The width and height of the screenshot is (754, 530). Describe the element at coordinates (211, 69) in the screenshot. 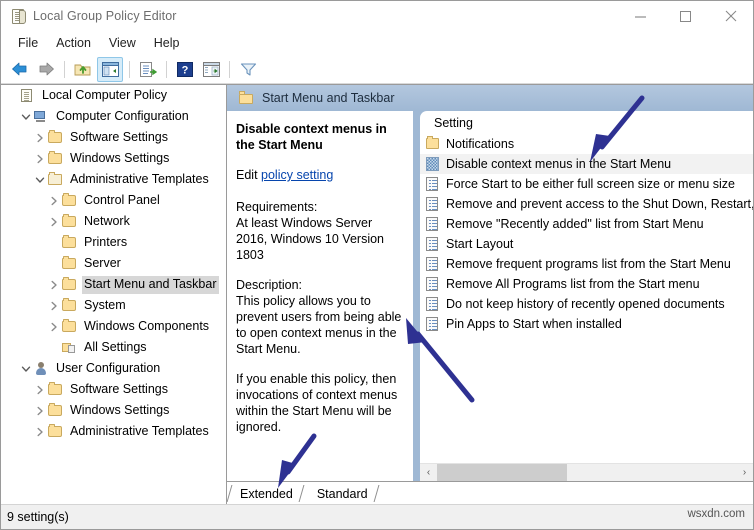

I see `show-action-pane-icon` at that location.